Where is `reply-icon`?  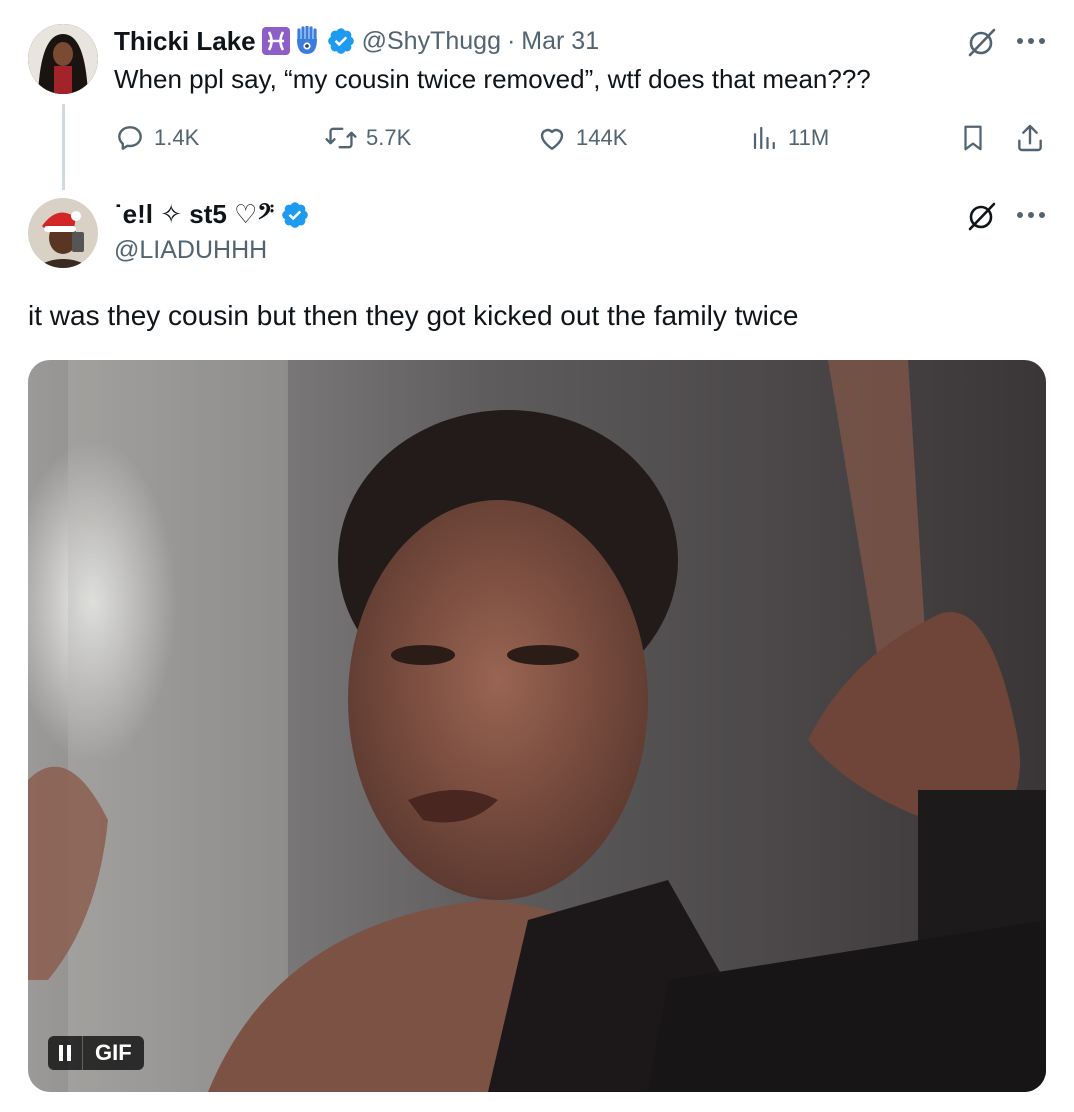 reply-icon is located at coordinates (130, 138).